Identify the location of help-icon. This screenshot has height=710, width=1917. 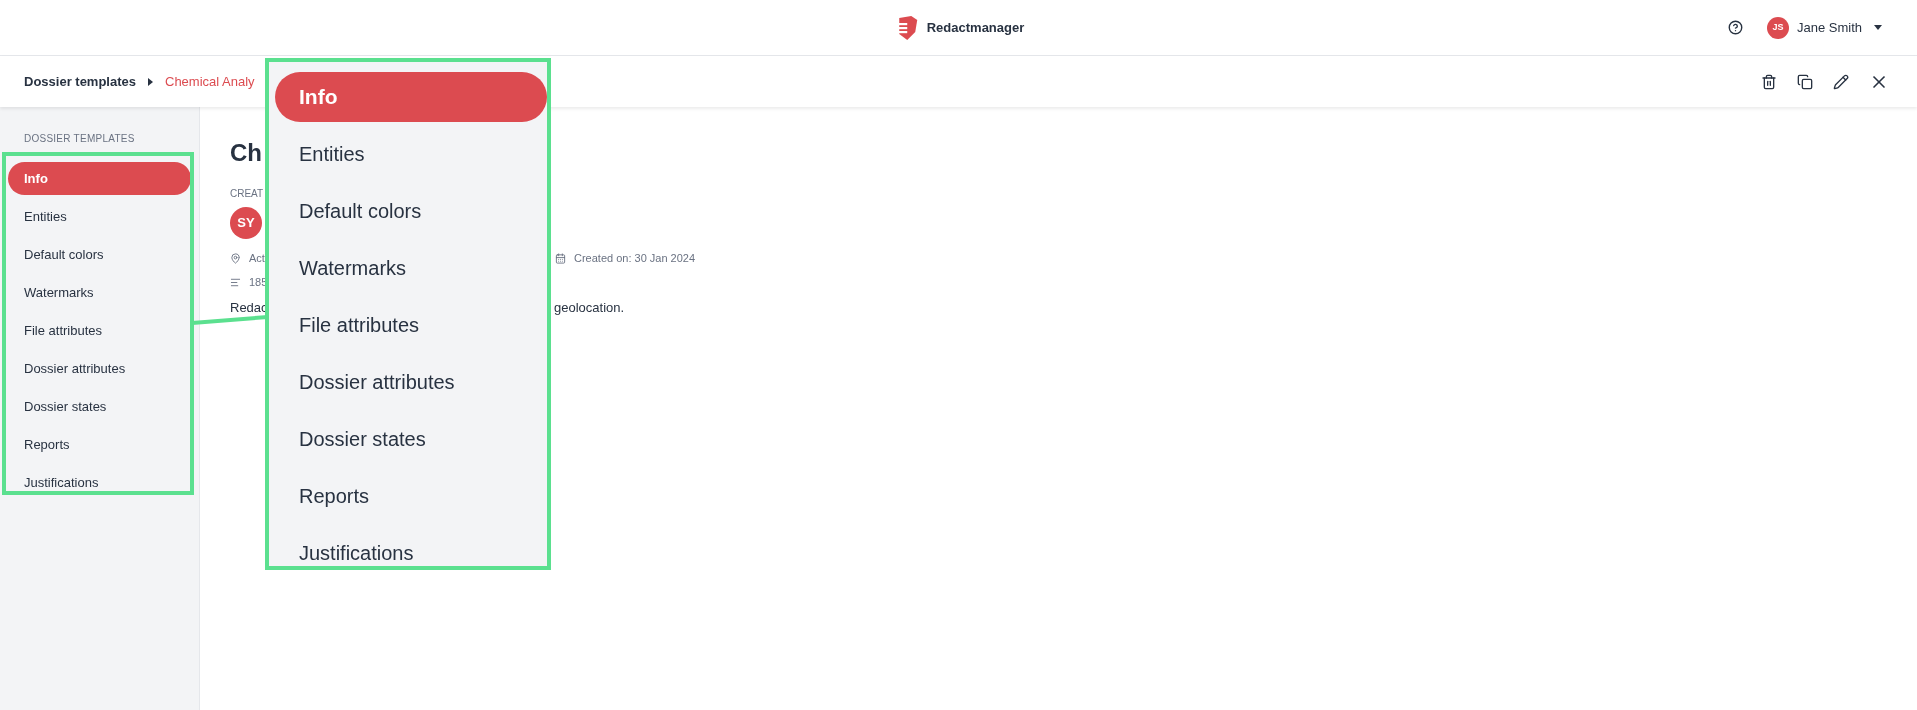
(1735, 27).